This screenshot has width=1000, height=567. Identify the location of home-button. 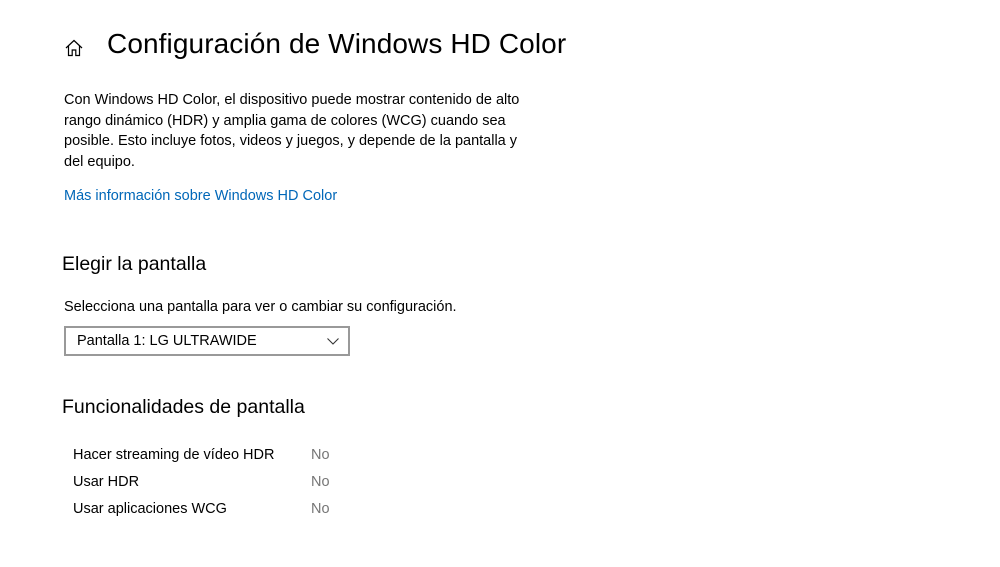
(74, 48).